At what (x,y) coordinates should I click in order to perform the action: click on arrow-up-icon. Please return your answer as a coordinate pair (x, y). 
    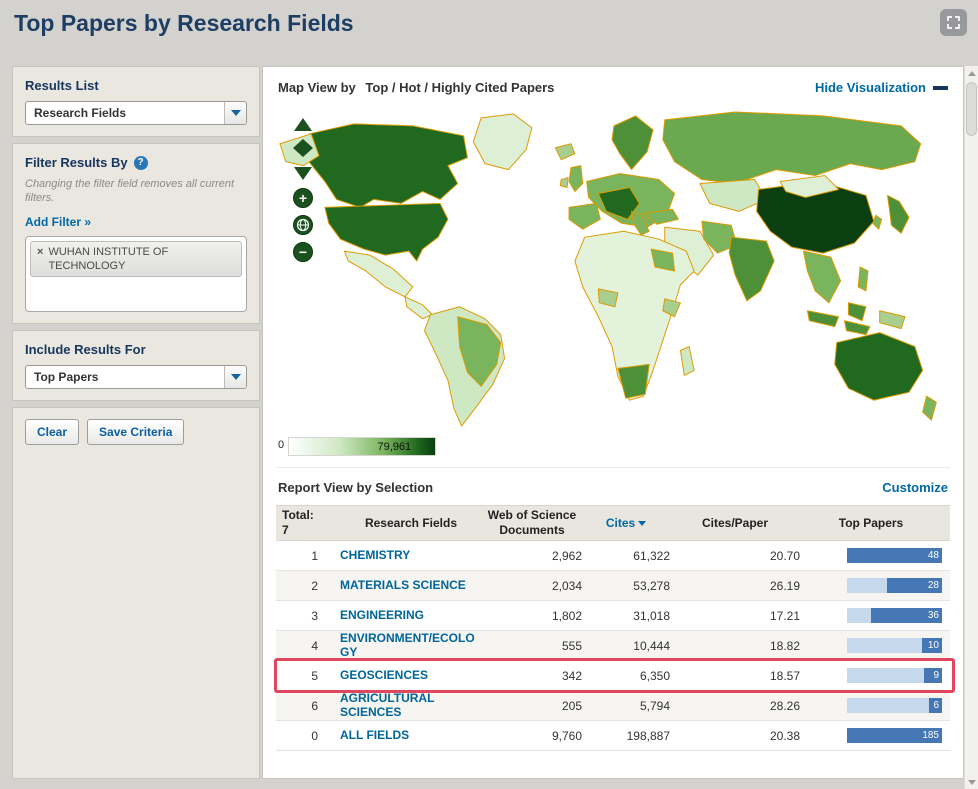
    Looking at the image, I should click on (971, 73).